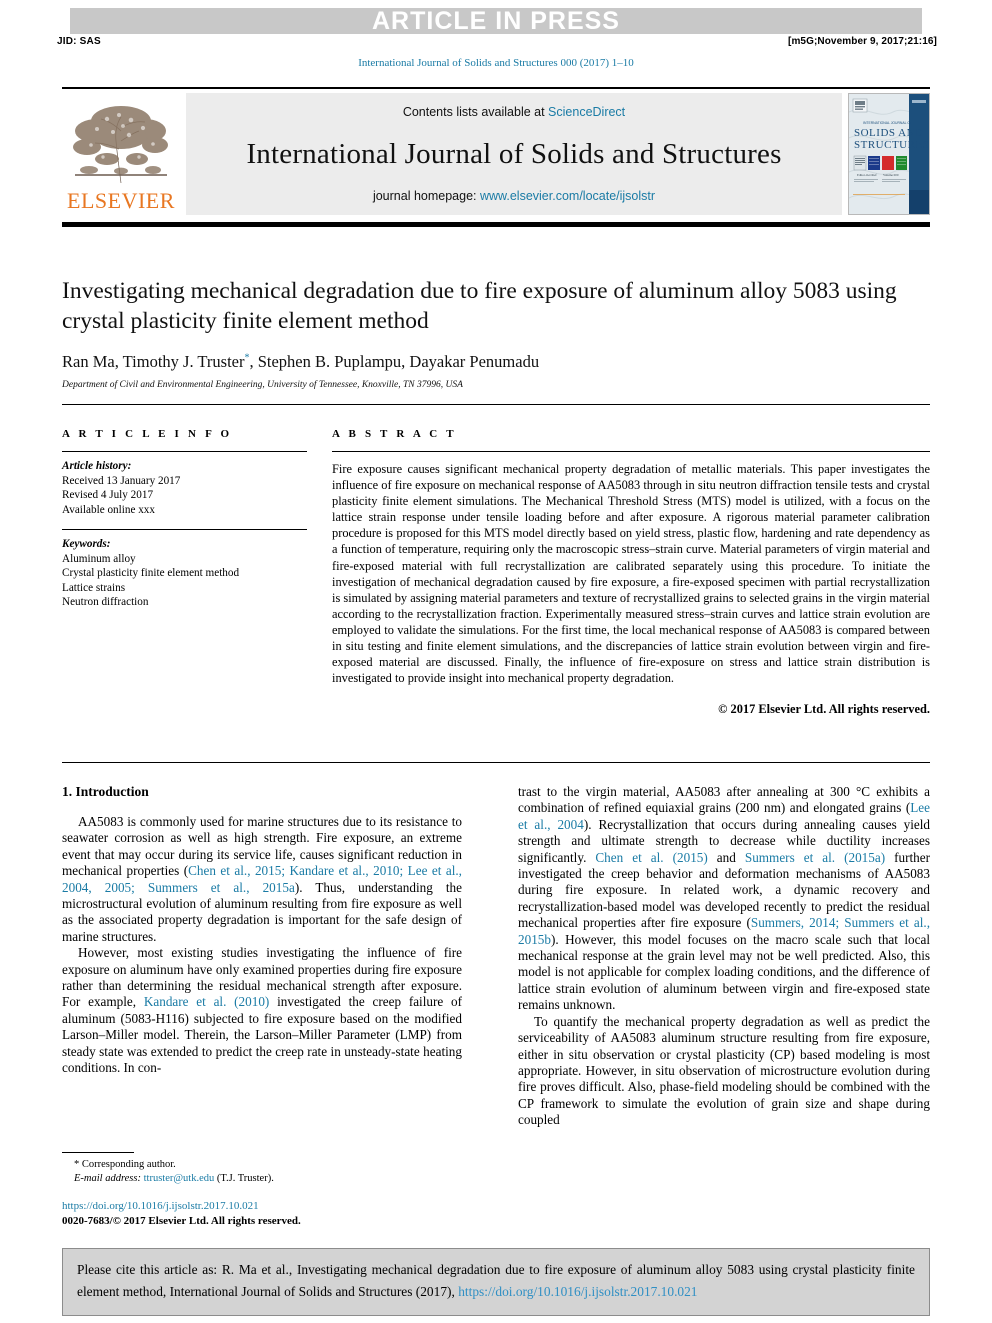 The height and width of the screenshot is (1323, 992). I want to click on keyword-item: Aluminum alloy, so click(99, 558).